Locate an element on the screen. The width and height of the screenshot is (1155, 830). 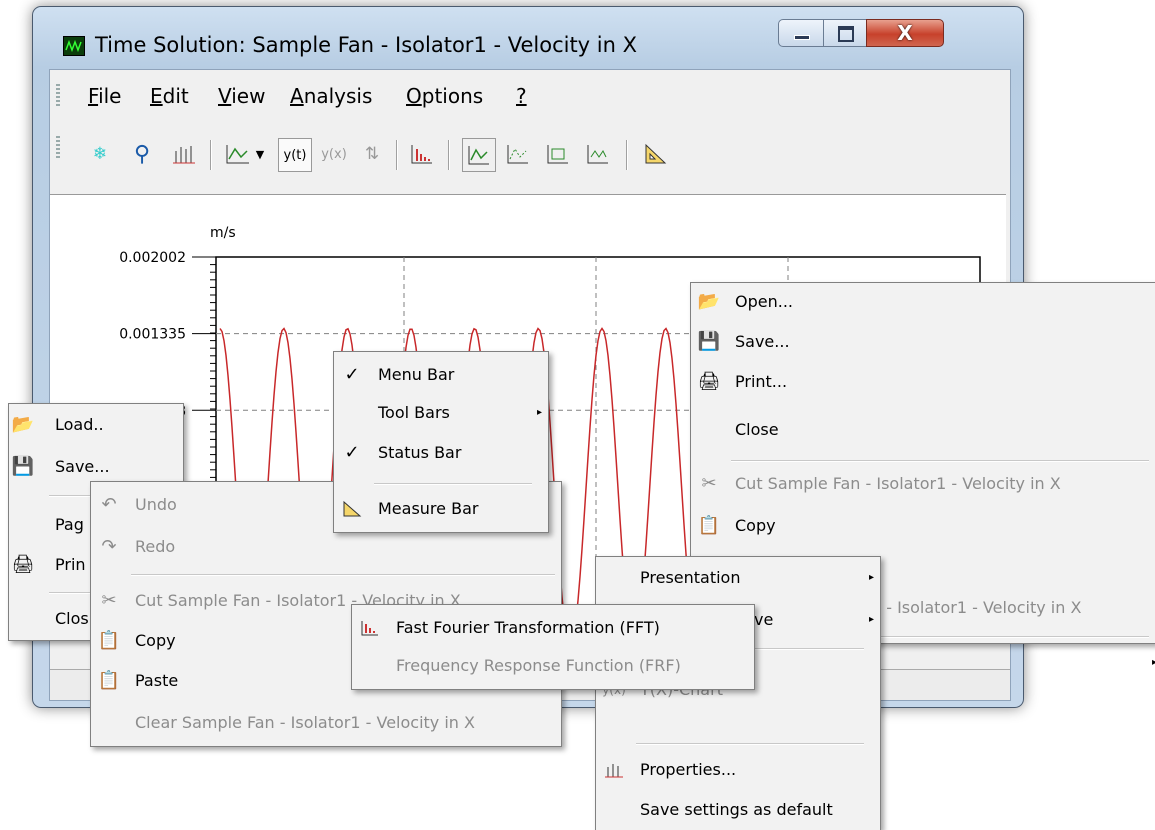
menu-bar: File Edit View Analysis Options ? is located at coordinates (530, 95).